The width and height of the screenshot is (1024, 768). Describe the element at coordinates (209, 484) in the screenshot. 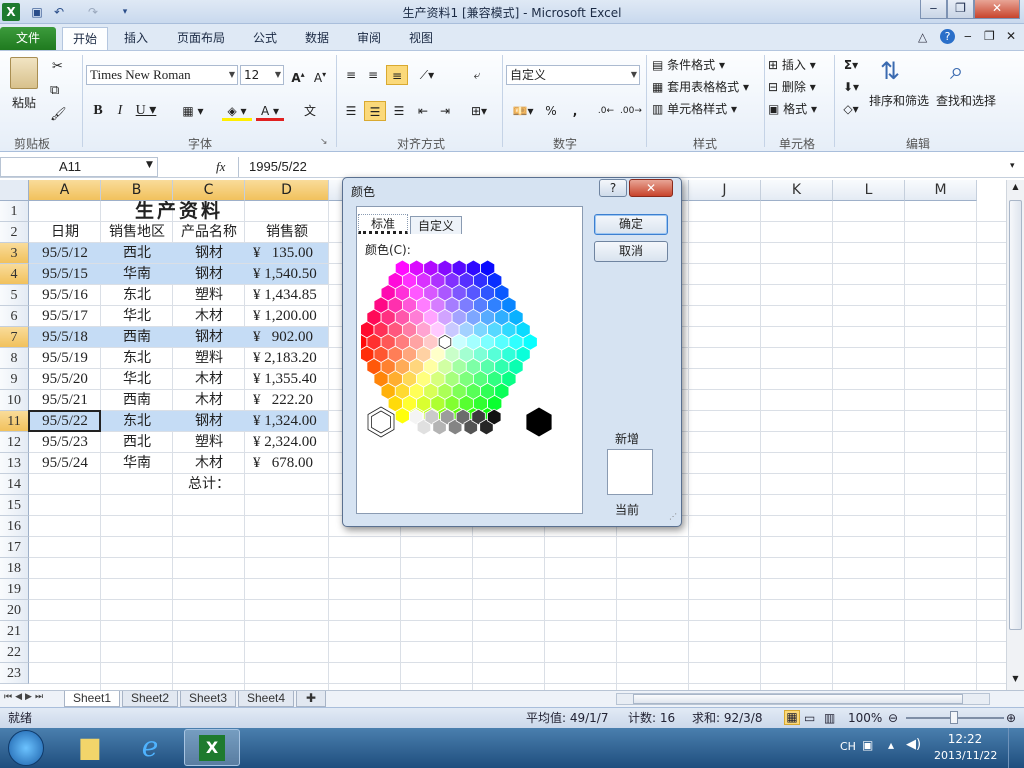

I see `total-label-cell: 总计：` at that location.